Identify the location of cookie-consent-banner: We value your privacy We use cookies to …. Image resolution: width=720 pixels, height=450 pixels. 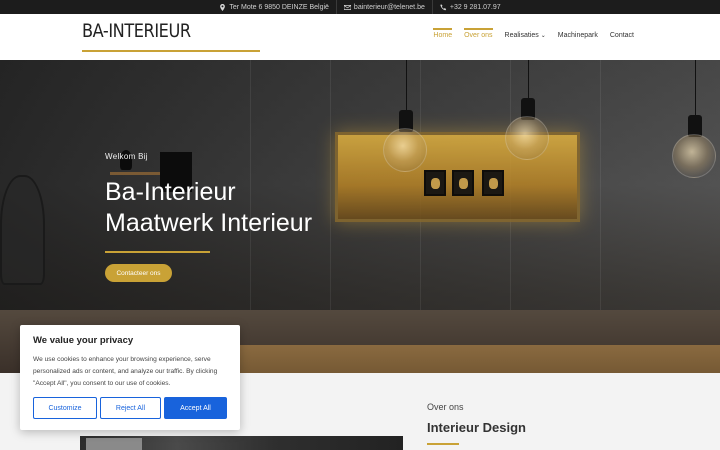
(130, 377).